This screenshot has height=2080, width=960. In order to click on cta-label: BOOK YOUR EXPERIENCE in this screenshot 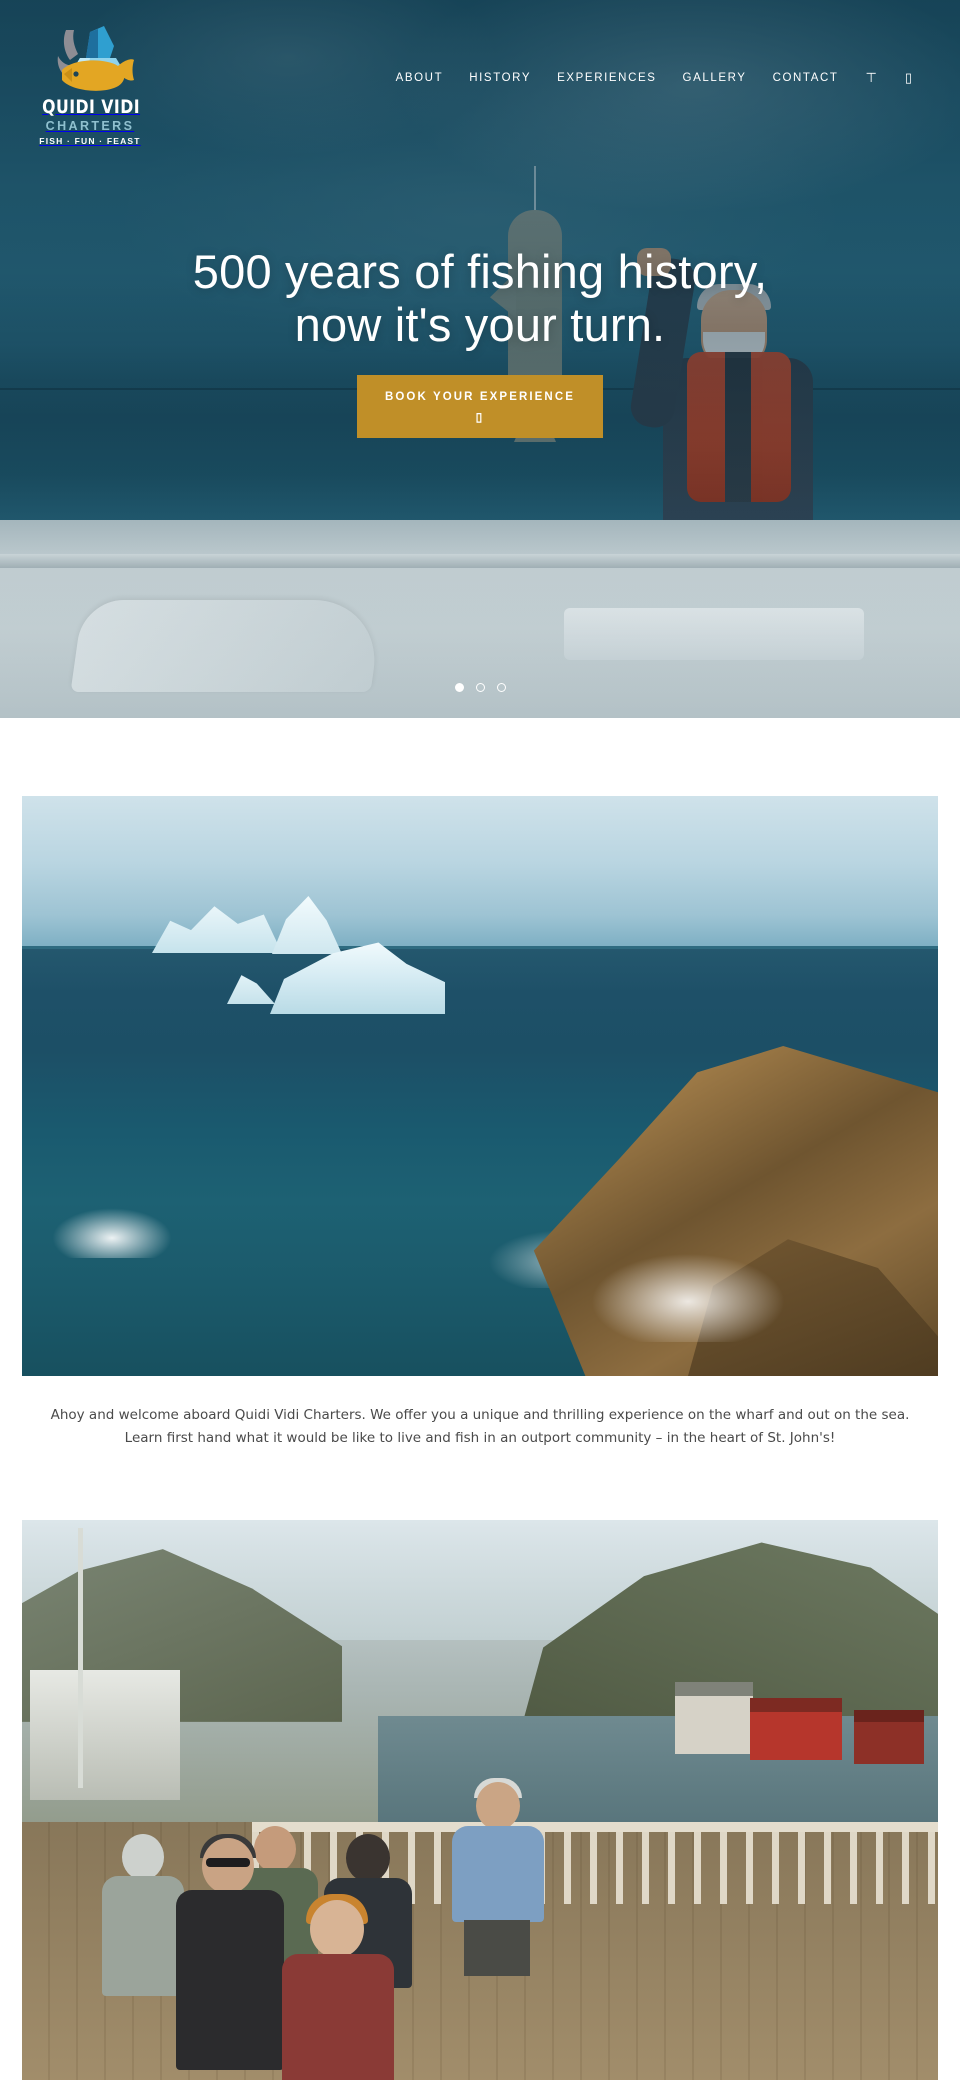, I will do `click(480, 397)`.